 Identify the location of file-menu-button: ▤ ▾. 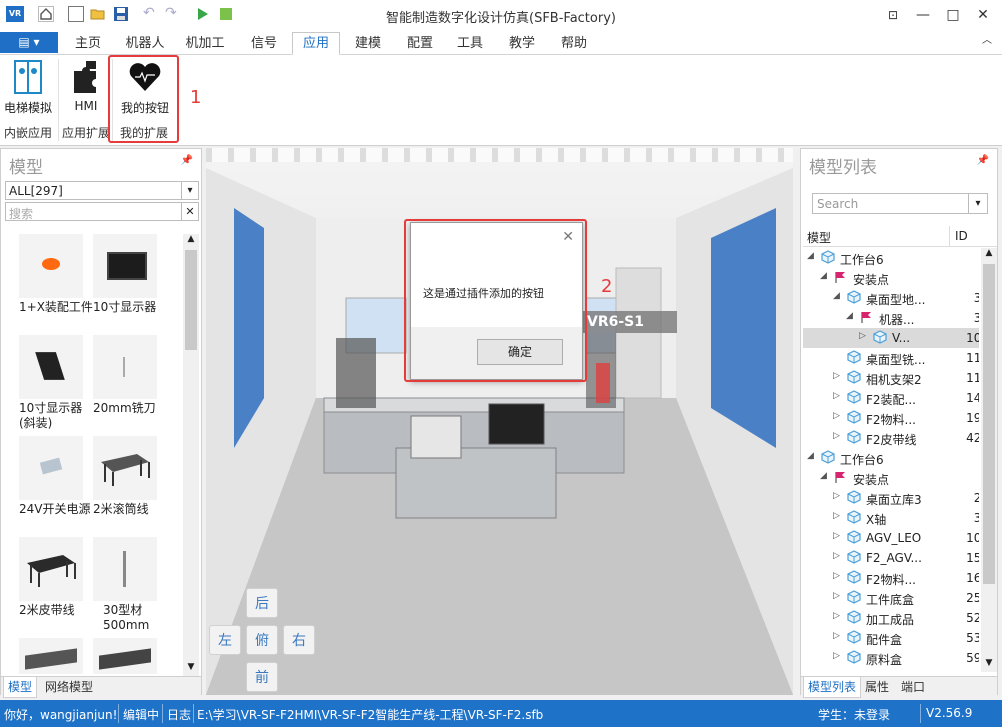
(29, 42).